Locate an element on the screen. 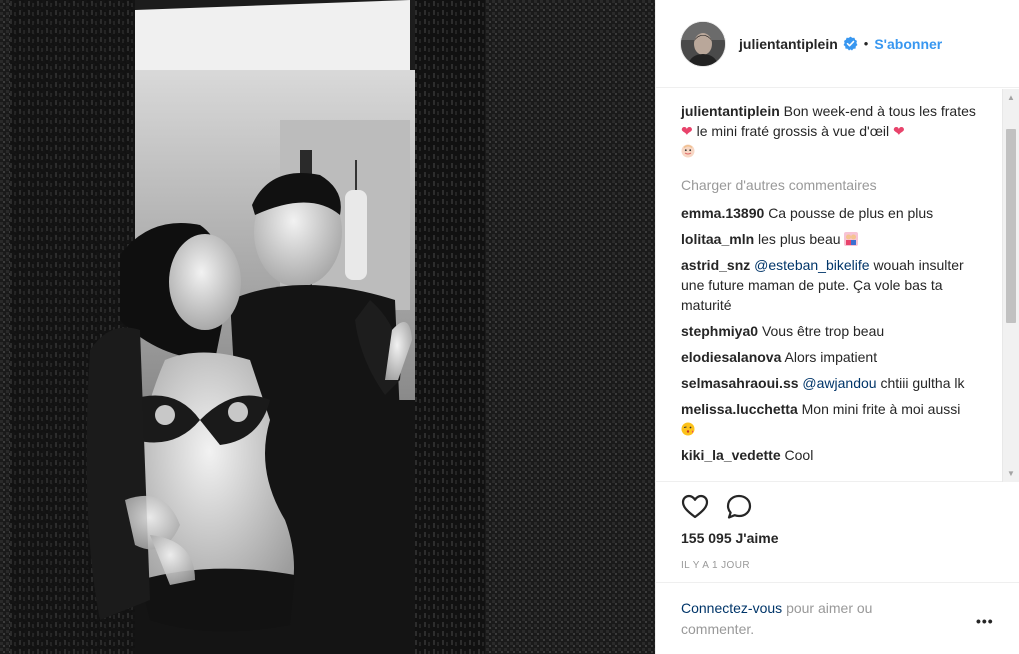 This screenshot has width=1019, height=654. comment-mention: @esteban_bikelife is located at coordinates (811, 265).